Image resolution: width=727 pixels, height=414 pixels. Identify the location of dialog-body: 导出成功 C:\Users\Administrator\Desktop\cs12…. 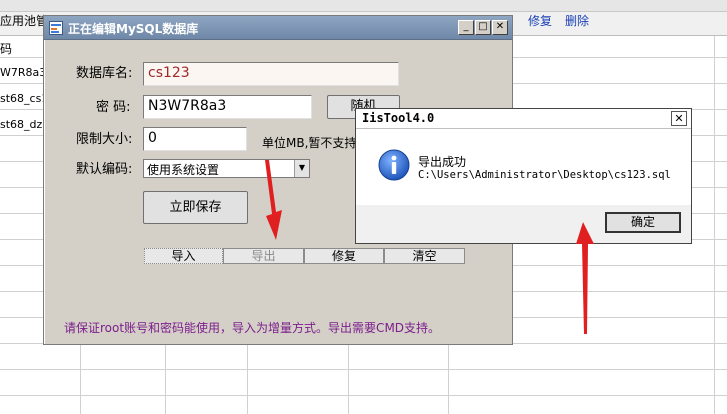
(523, 167).